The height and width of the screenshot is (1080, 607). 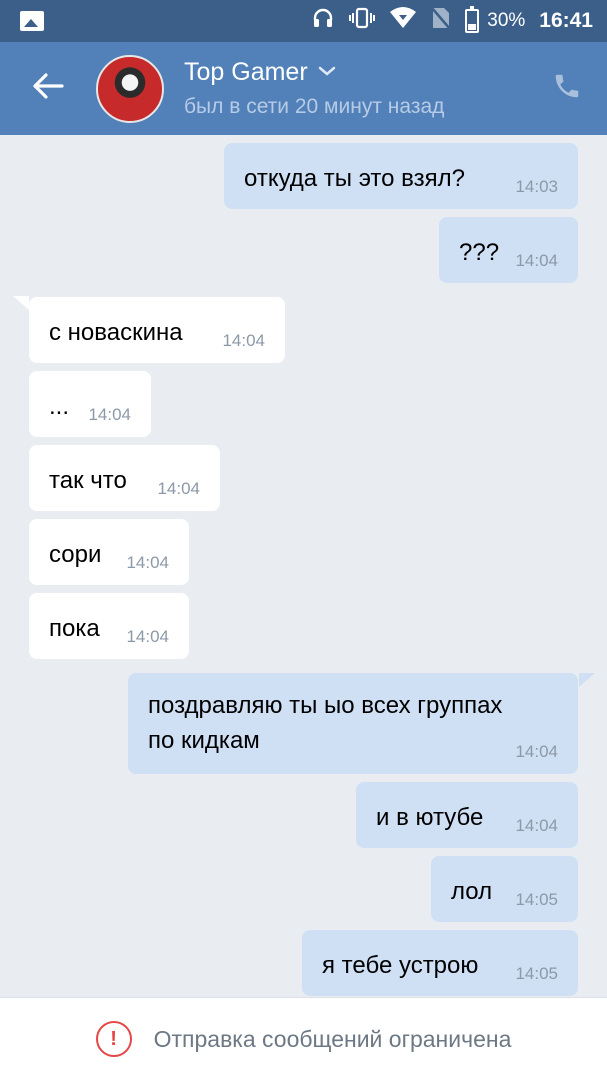 I want to click on restricted-notice-bar: ! Отправка сообщений ограничена, so click(x=303, y=1038).